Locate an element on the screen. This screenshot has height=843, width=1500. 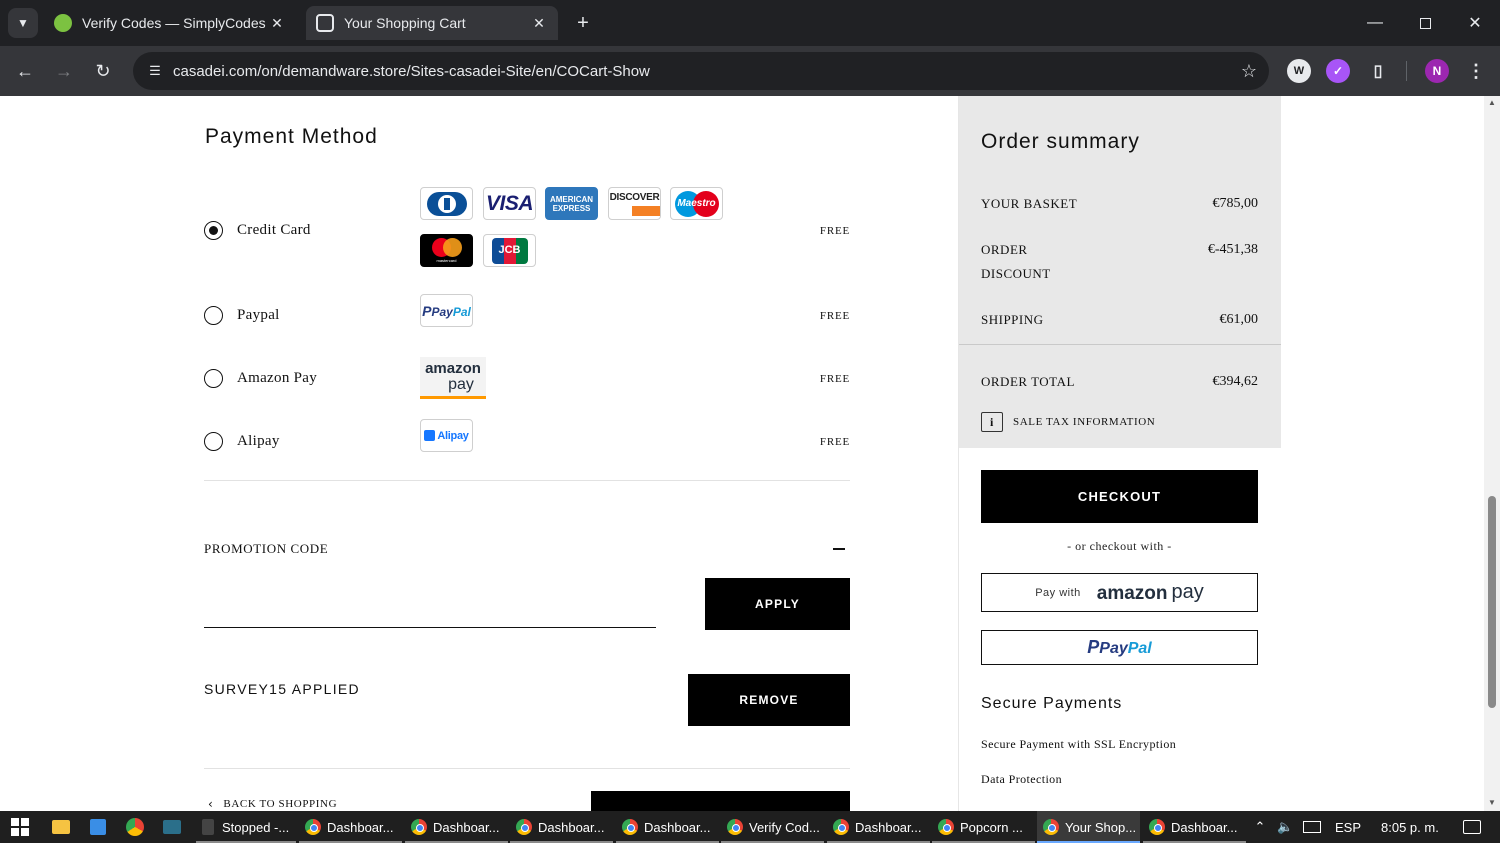
remove-coupon-button: REMOVE is located at coordinates (769, 700).